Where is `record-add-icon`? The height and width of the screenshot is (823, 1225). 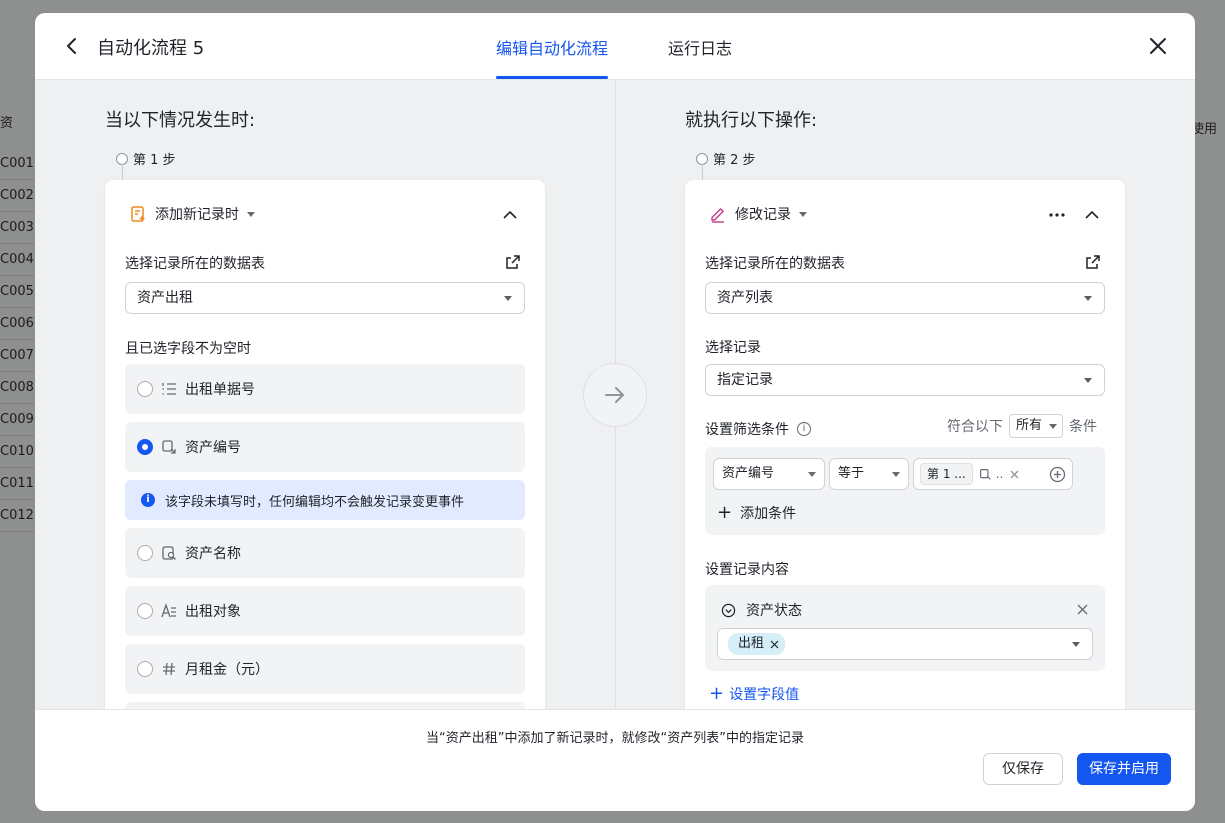 record-add-icon is located at coordinates (138, 214).